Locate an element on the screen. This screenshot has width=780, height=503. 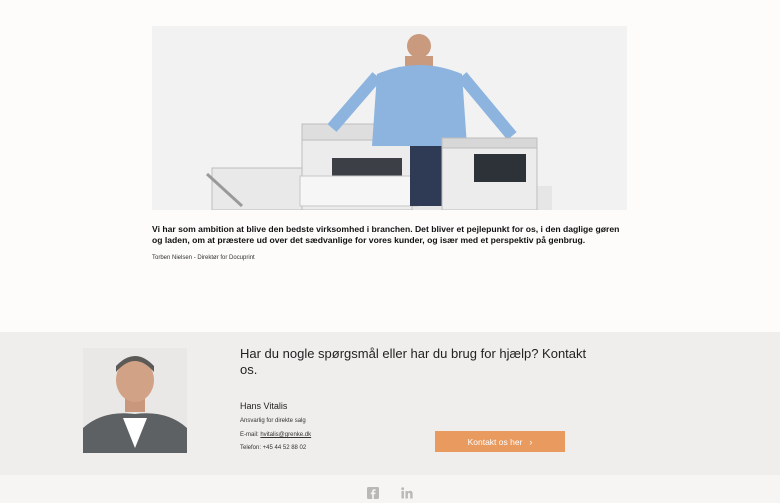
contact-email-line: E-mail: hvitalis@grenke.dk is located at coordinates (275, 435).